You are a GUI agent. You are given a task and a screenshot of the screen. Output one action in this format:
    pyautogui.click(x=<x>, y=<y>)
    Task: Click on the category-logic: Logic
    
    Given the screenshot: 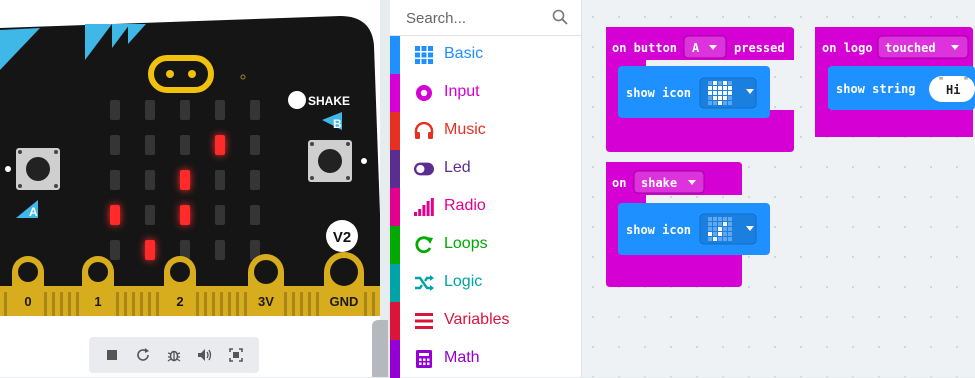 What is the action you would take?
    pyautogui.click(x=485, y=283)
    